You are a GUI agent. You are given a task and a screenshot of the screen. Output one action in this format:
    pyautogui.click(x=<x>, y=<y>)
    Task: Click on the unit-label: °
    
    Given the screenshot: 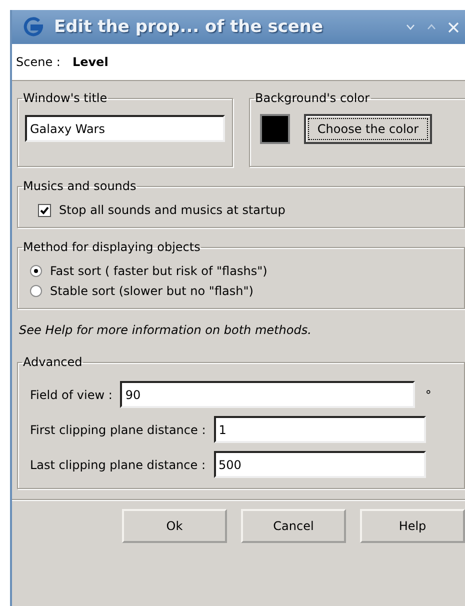 What is the action you would take?
    pyautogui.click(x=428, y=395)
    